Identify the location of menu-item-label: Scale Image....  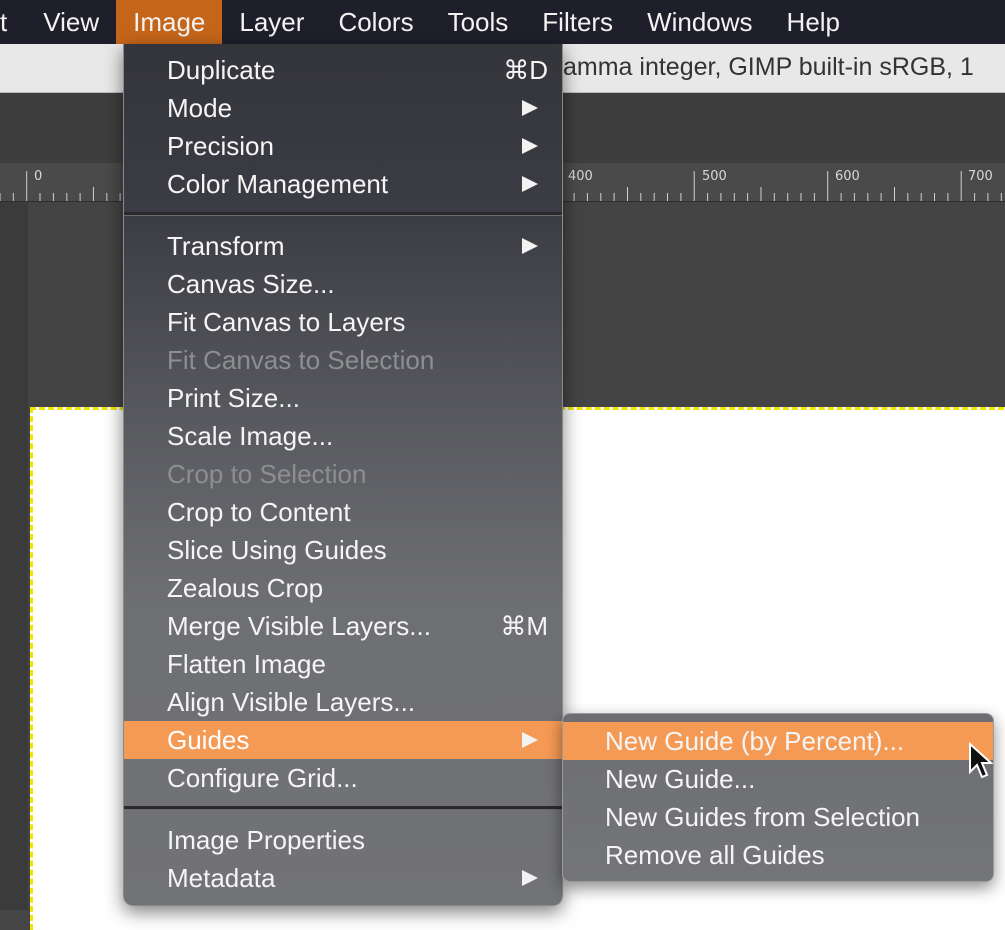
(250, 436).